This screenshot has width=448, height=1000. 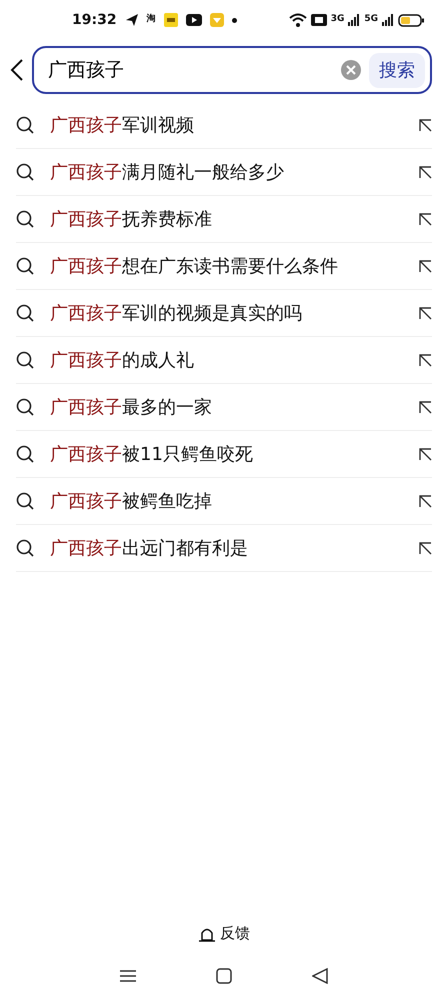 I want to click on suggestion-item: 广西孩子满月随礼一般给多少, so click(x=226, y=172).